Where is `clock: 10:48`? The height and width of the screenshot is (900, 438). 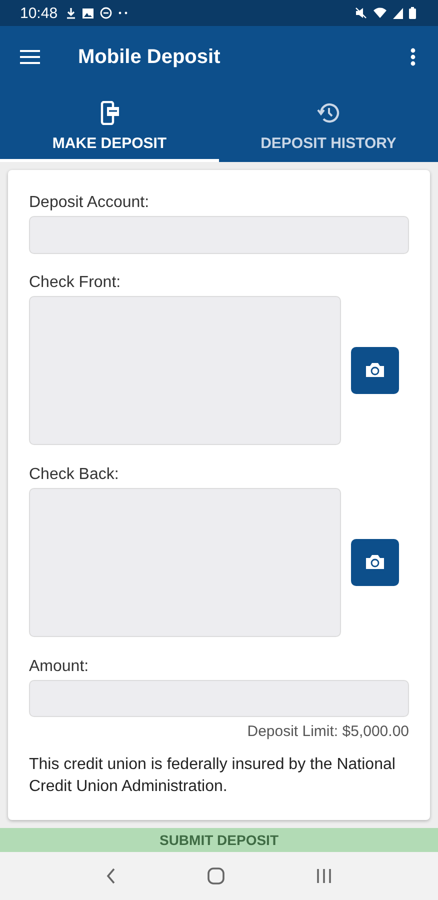 clock: 10:48 is located at coordinates (39, 13).